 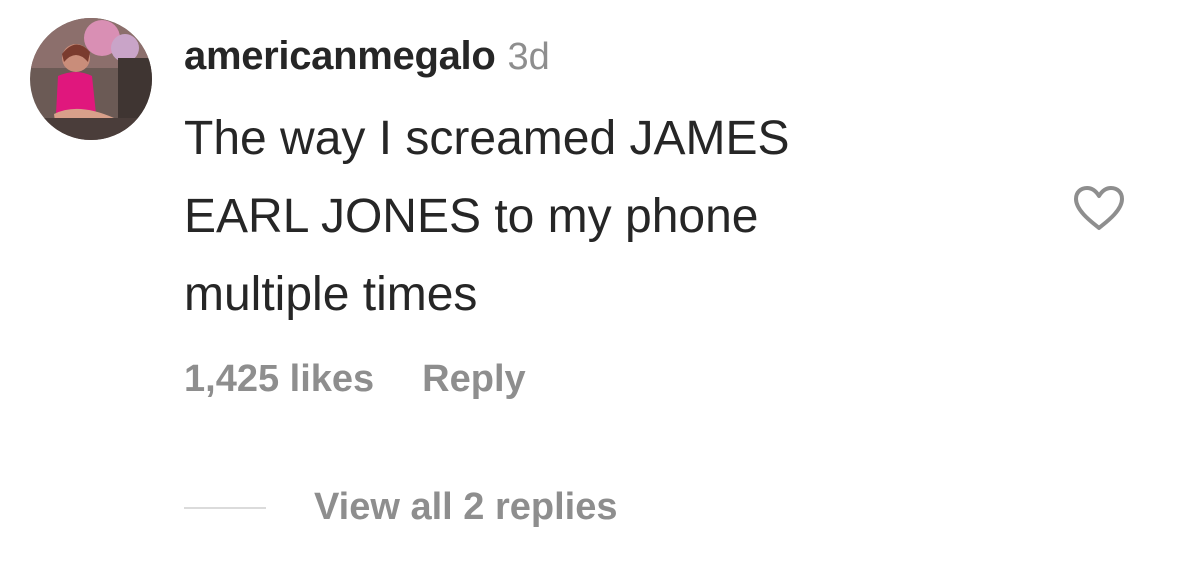 What do you see at coordinates (331, 294) in the screenshot?
I see `comment-text-line: multiple times` at bounding box center [331, 294].